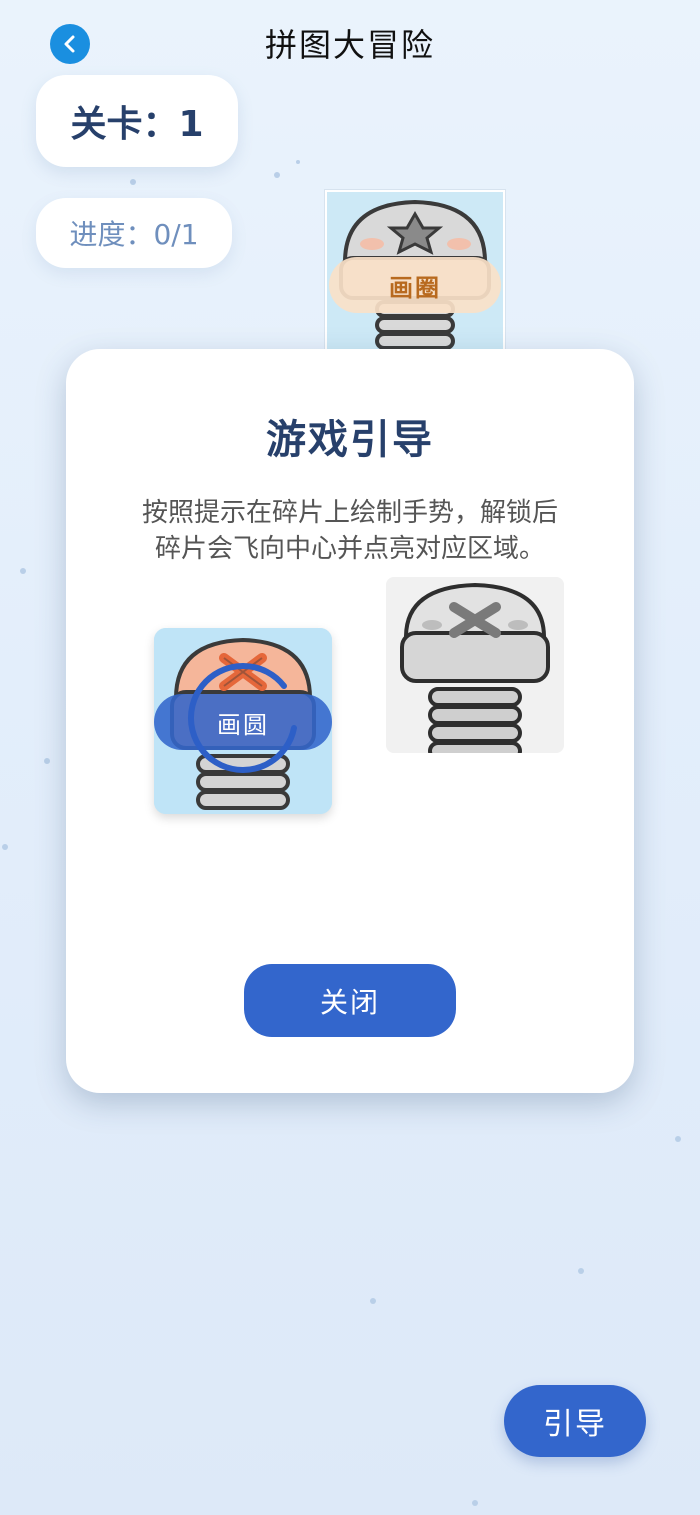 This screenshot has width=700, height=1515. I want to click on page-title: 拼图大冒险, so click(349, 45).